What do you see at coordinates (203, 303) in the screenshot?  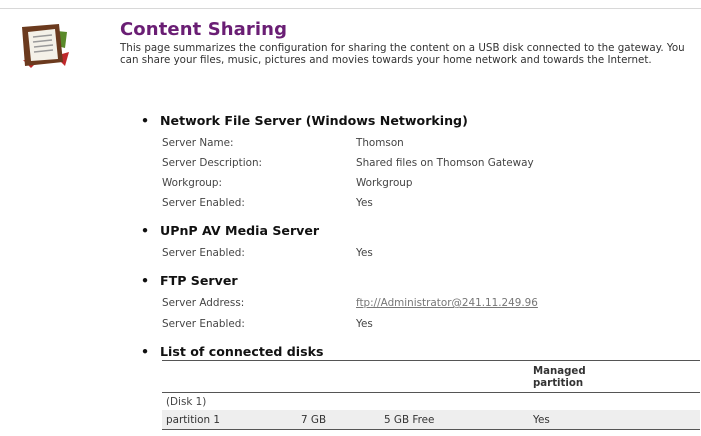 I see `field-label: Server Address:` at bounding box center [203, 303].